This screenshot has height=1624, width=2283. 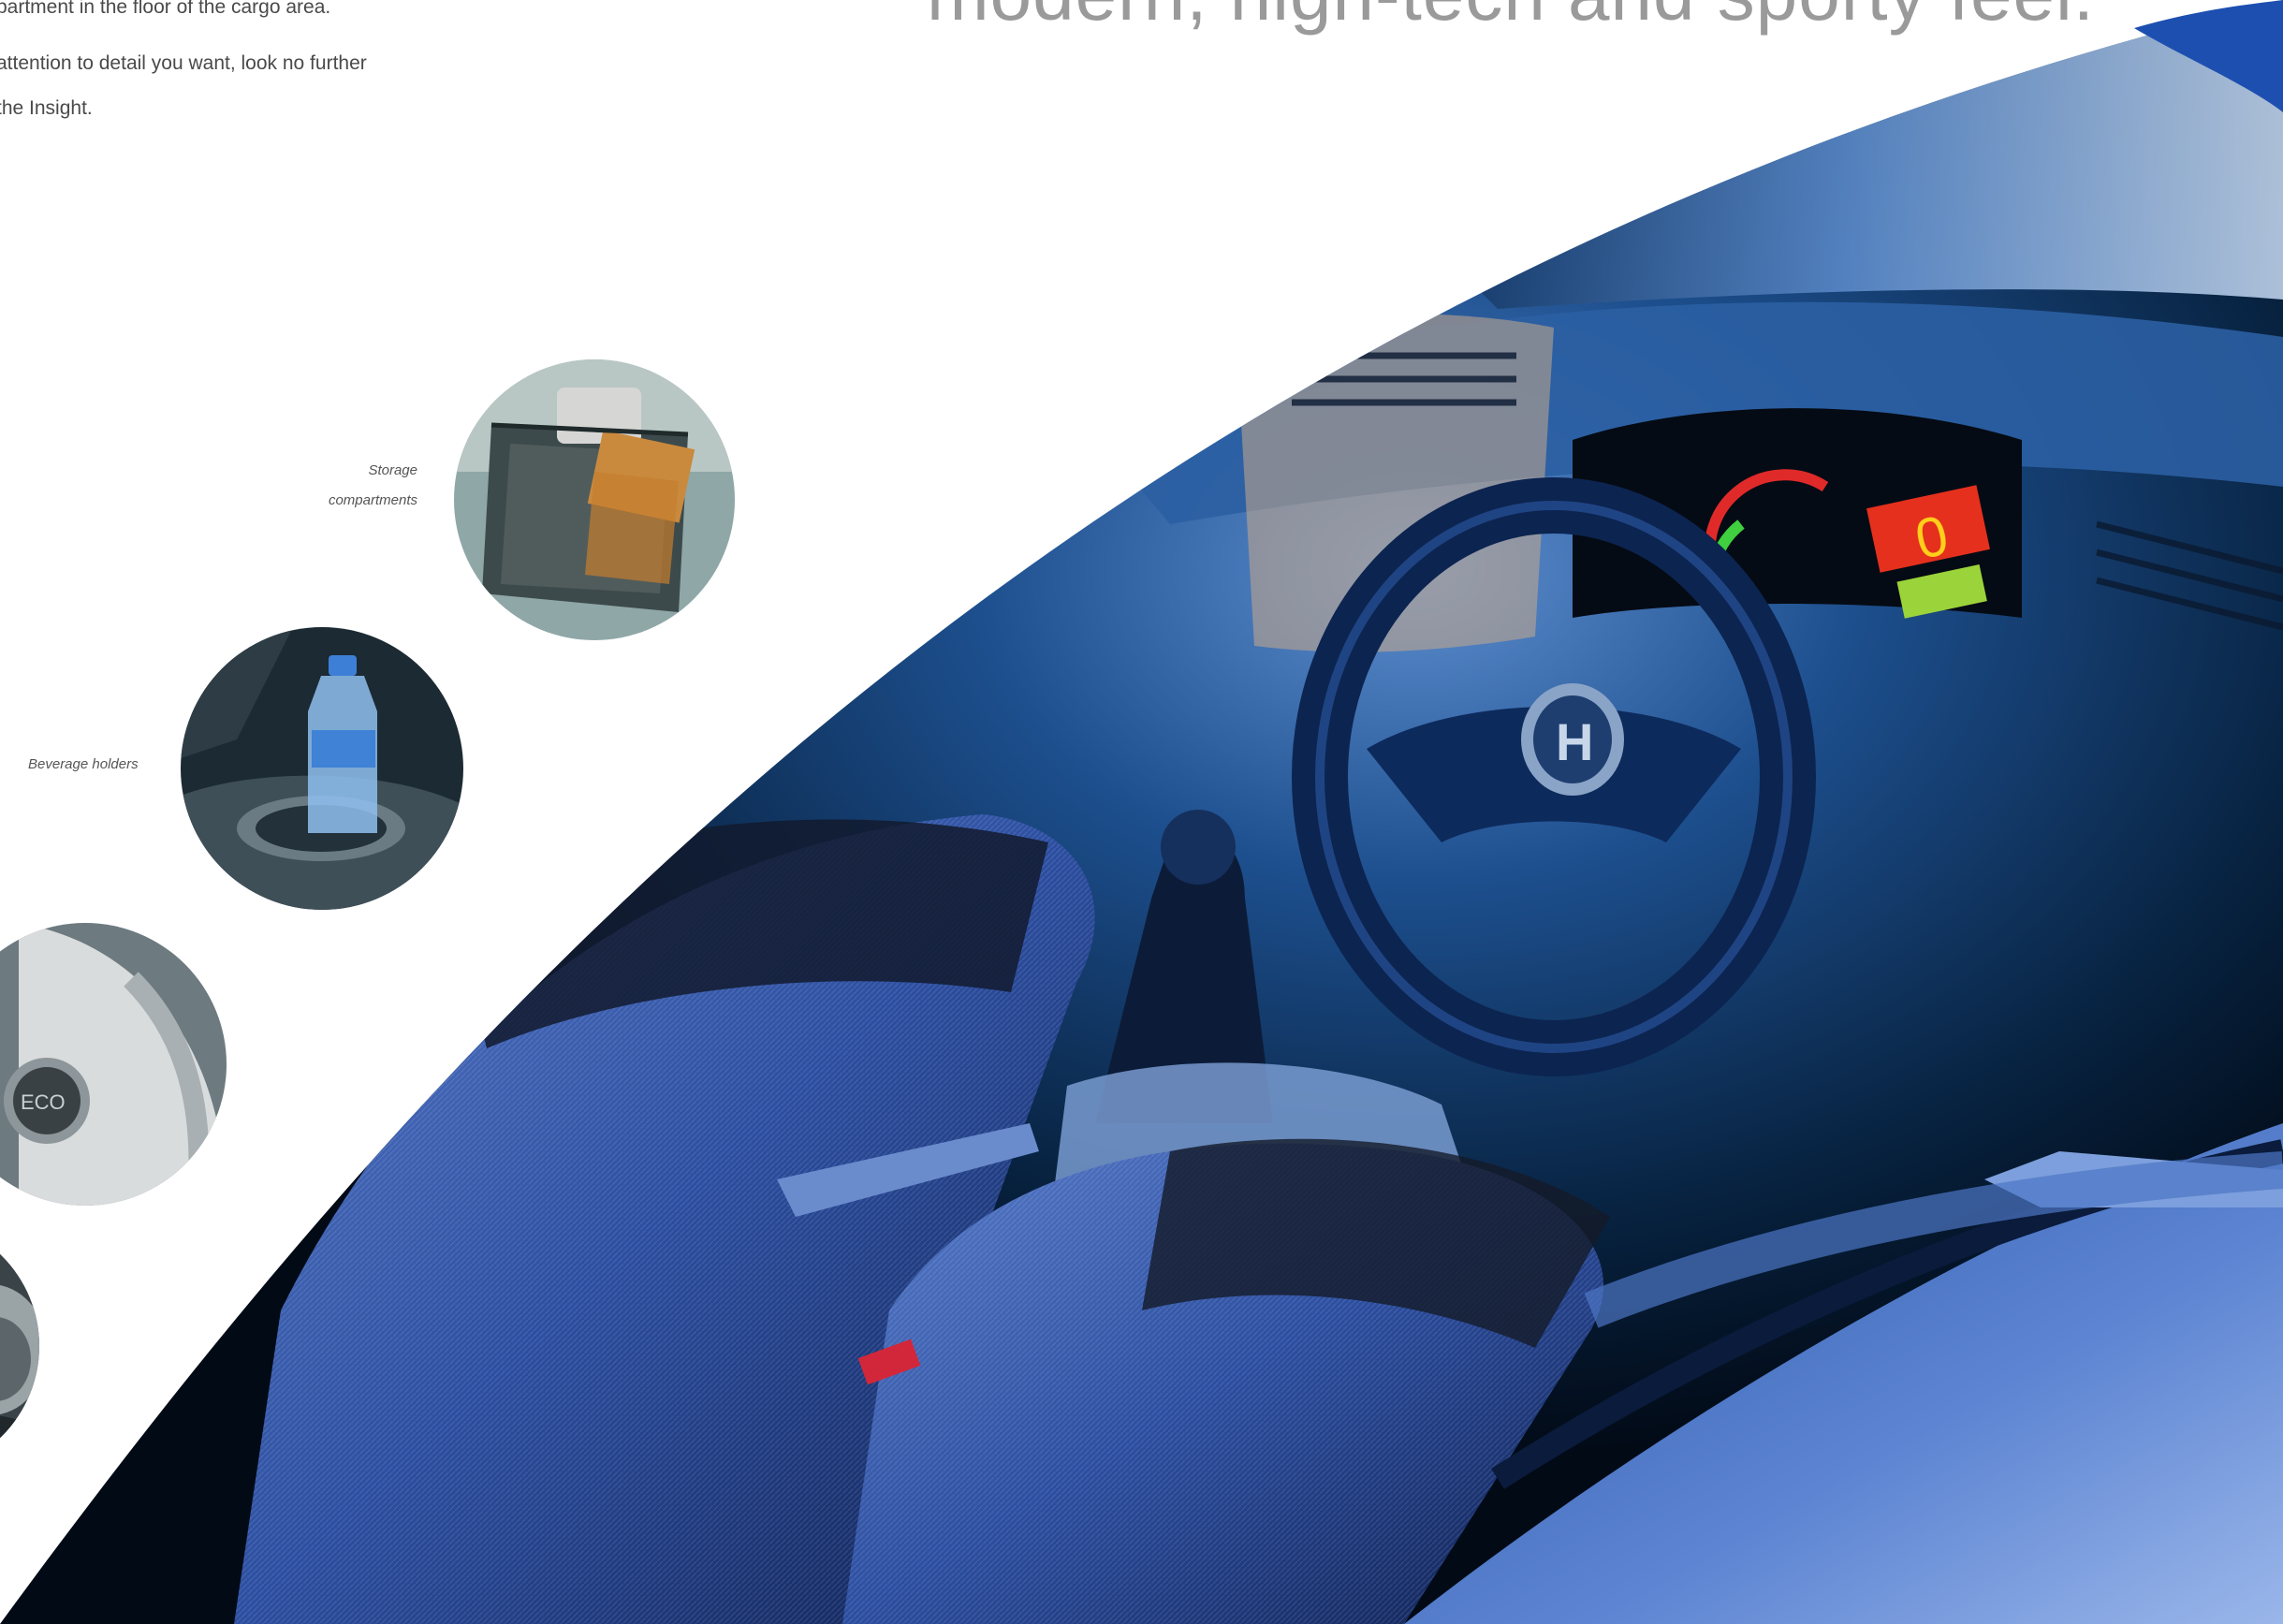 I want to click on caption-storage-line2: compartments, so click(x=372, y=500).